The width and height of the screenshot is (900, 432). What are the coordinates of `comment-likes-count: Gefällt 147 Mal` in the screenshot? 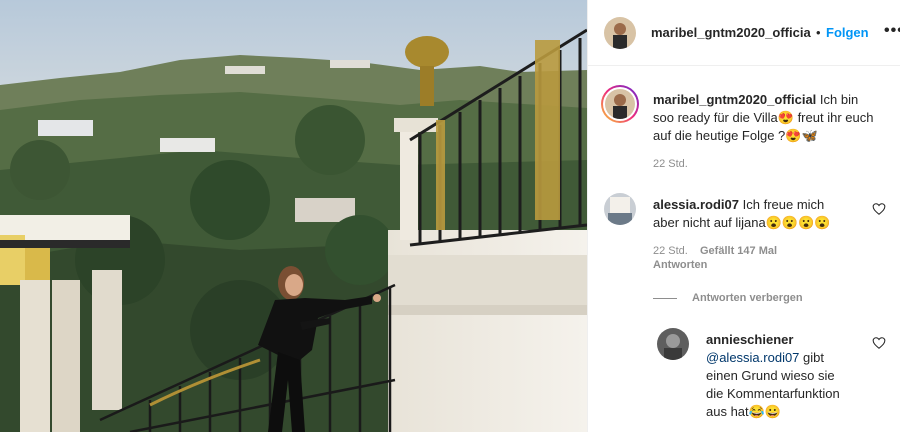 It's located at (738, 251).